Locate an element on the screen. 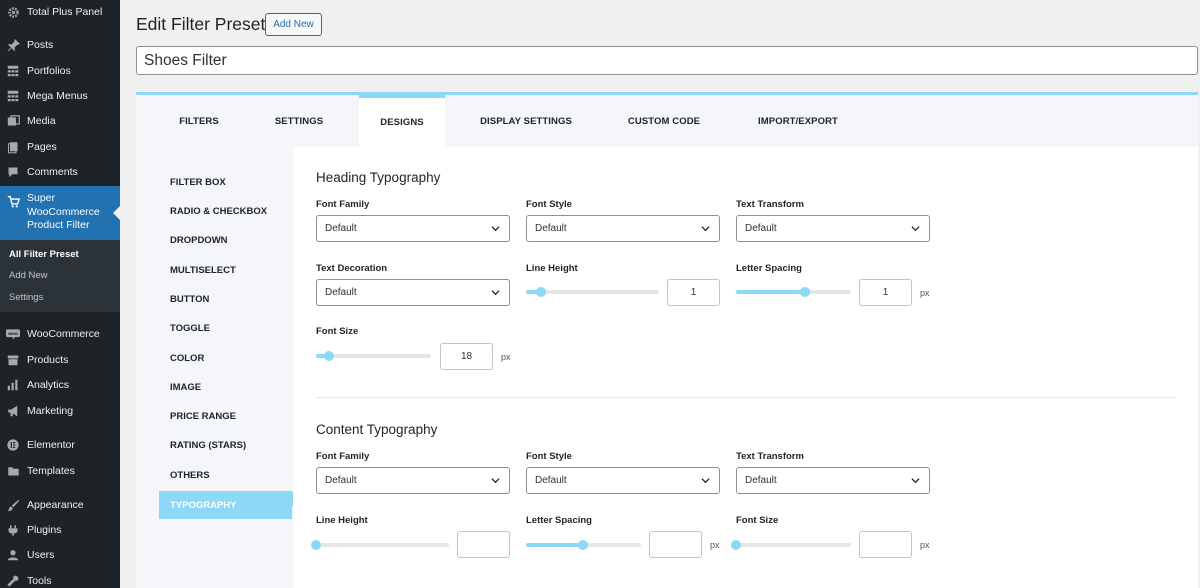 The height and width of the screenshot is (588, 1200). heading-font-style-select: Default is located at coordinates (623, 228).